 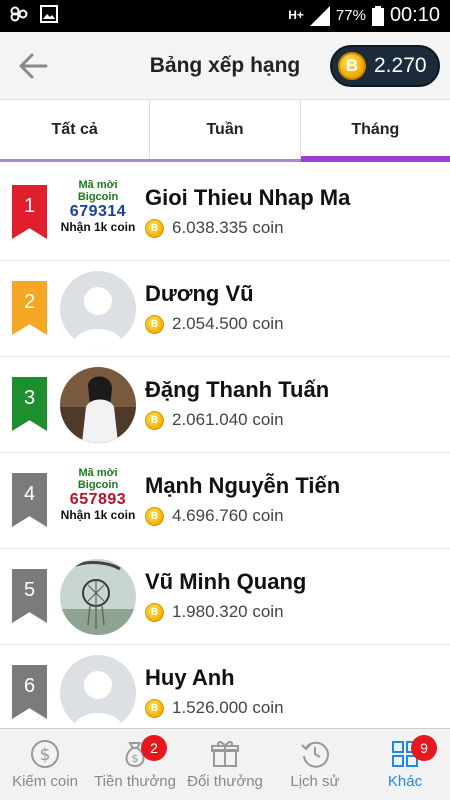 I want to click on user-coins: B 4.696.760 coin, so click(x=214, y=516).